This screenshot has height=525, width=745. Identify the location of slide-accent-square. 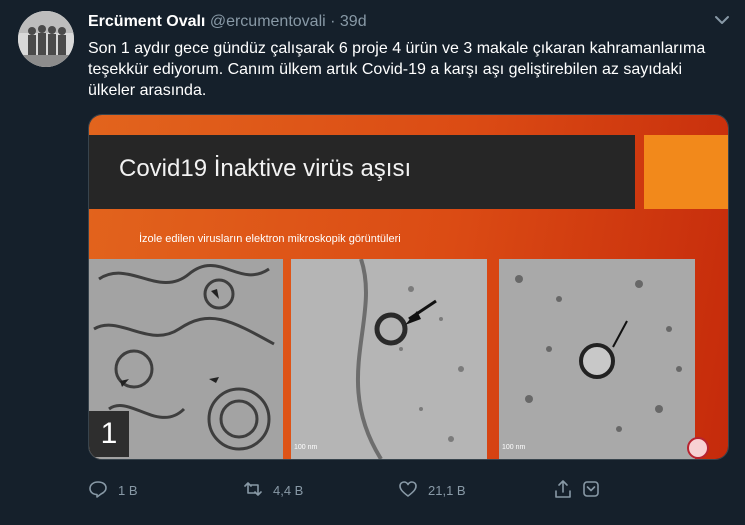
(686, 172).